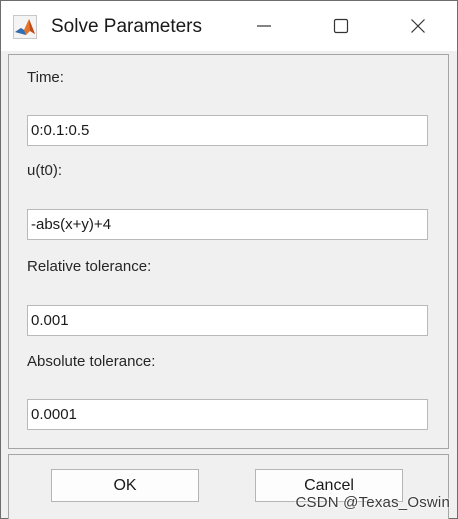 The image size is (458, 519). Describe the element at coordinates (372, 502) in the screenshot. I see `csdn-watermark: CSDN @Texas_Oswin` at that location.